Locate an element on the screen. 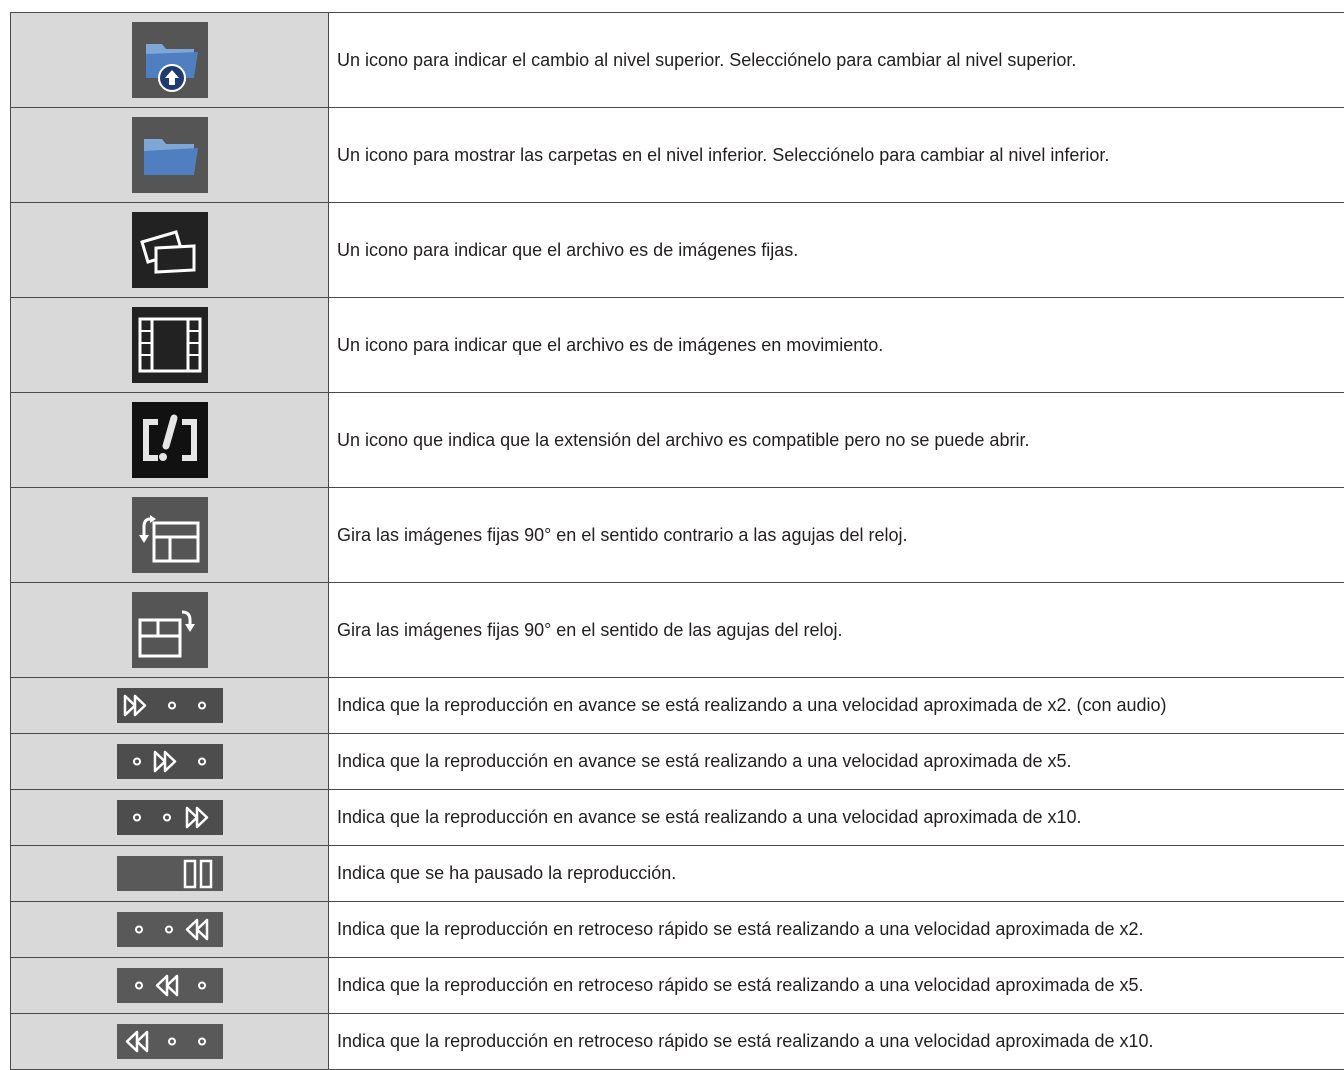 This screenshot has height=1070, width=1344. fast-forward-x10-icon is located at coordinates (170, 817).